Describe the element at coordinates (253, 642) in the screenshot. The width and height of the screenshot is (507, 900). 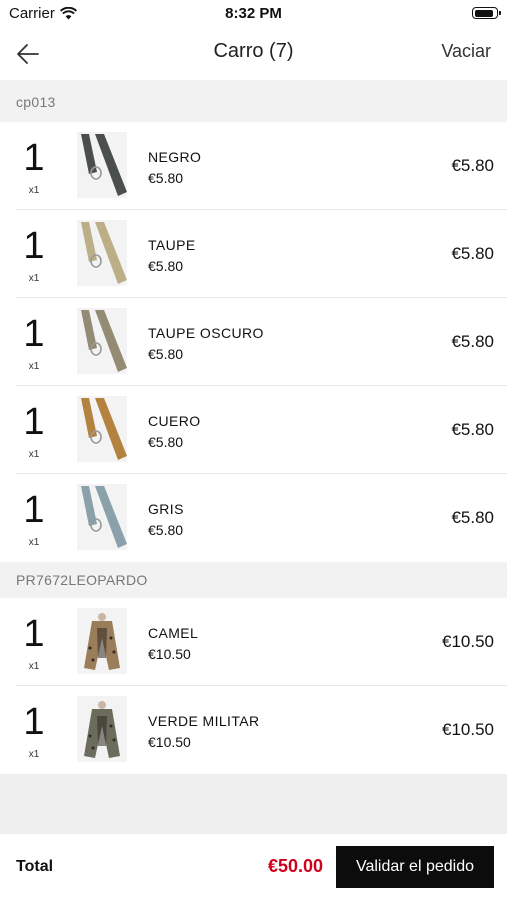
I see `cart-item-row: 1 x1 CAMEL €10.50 €10.50` at that location.